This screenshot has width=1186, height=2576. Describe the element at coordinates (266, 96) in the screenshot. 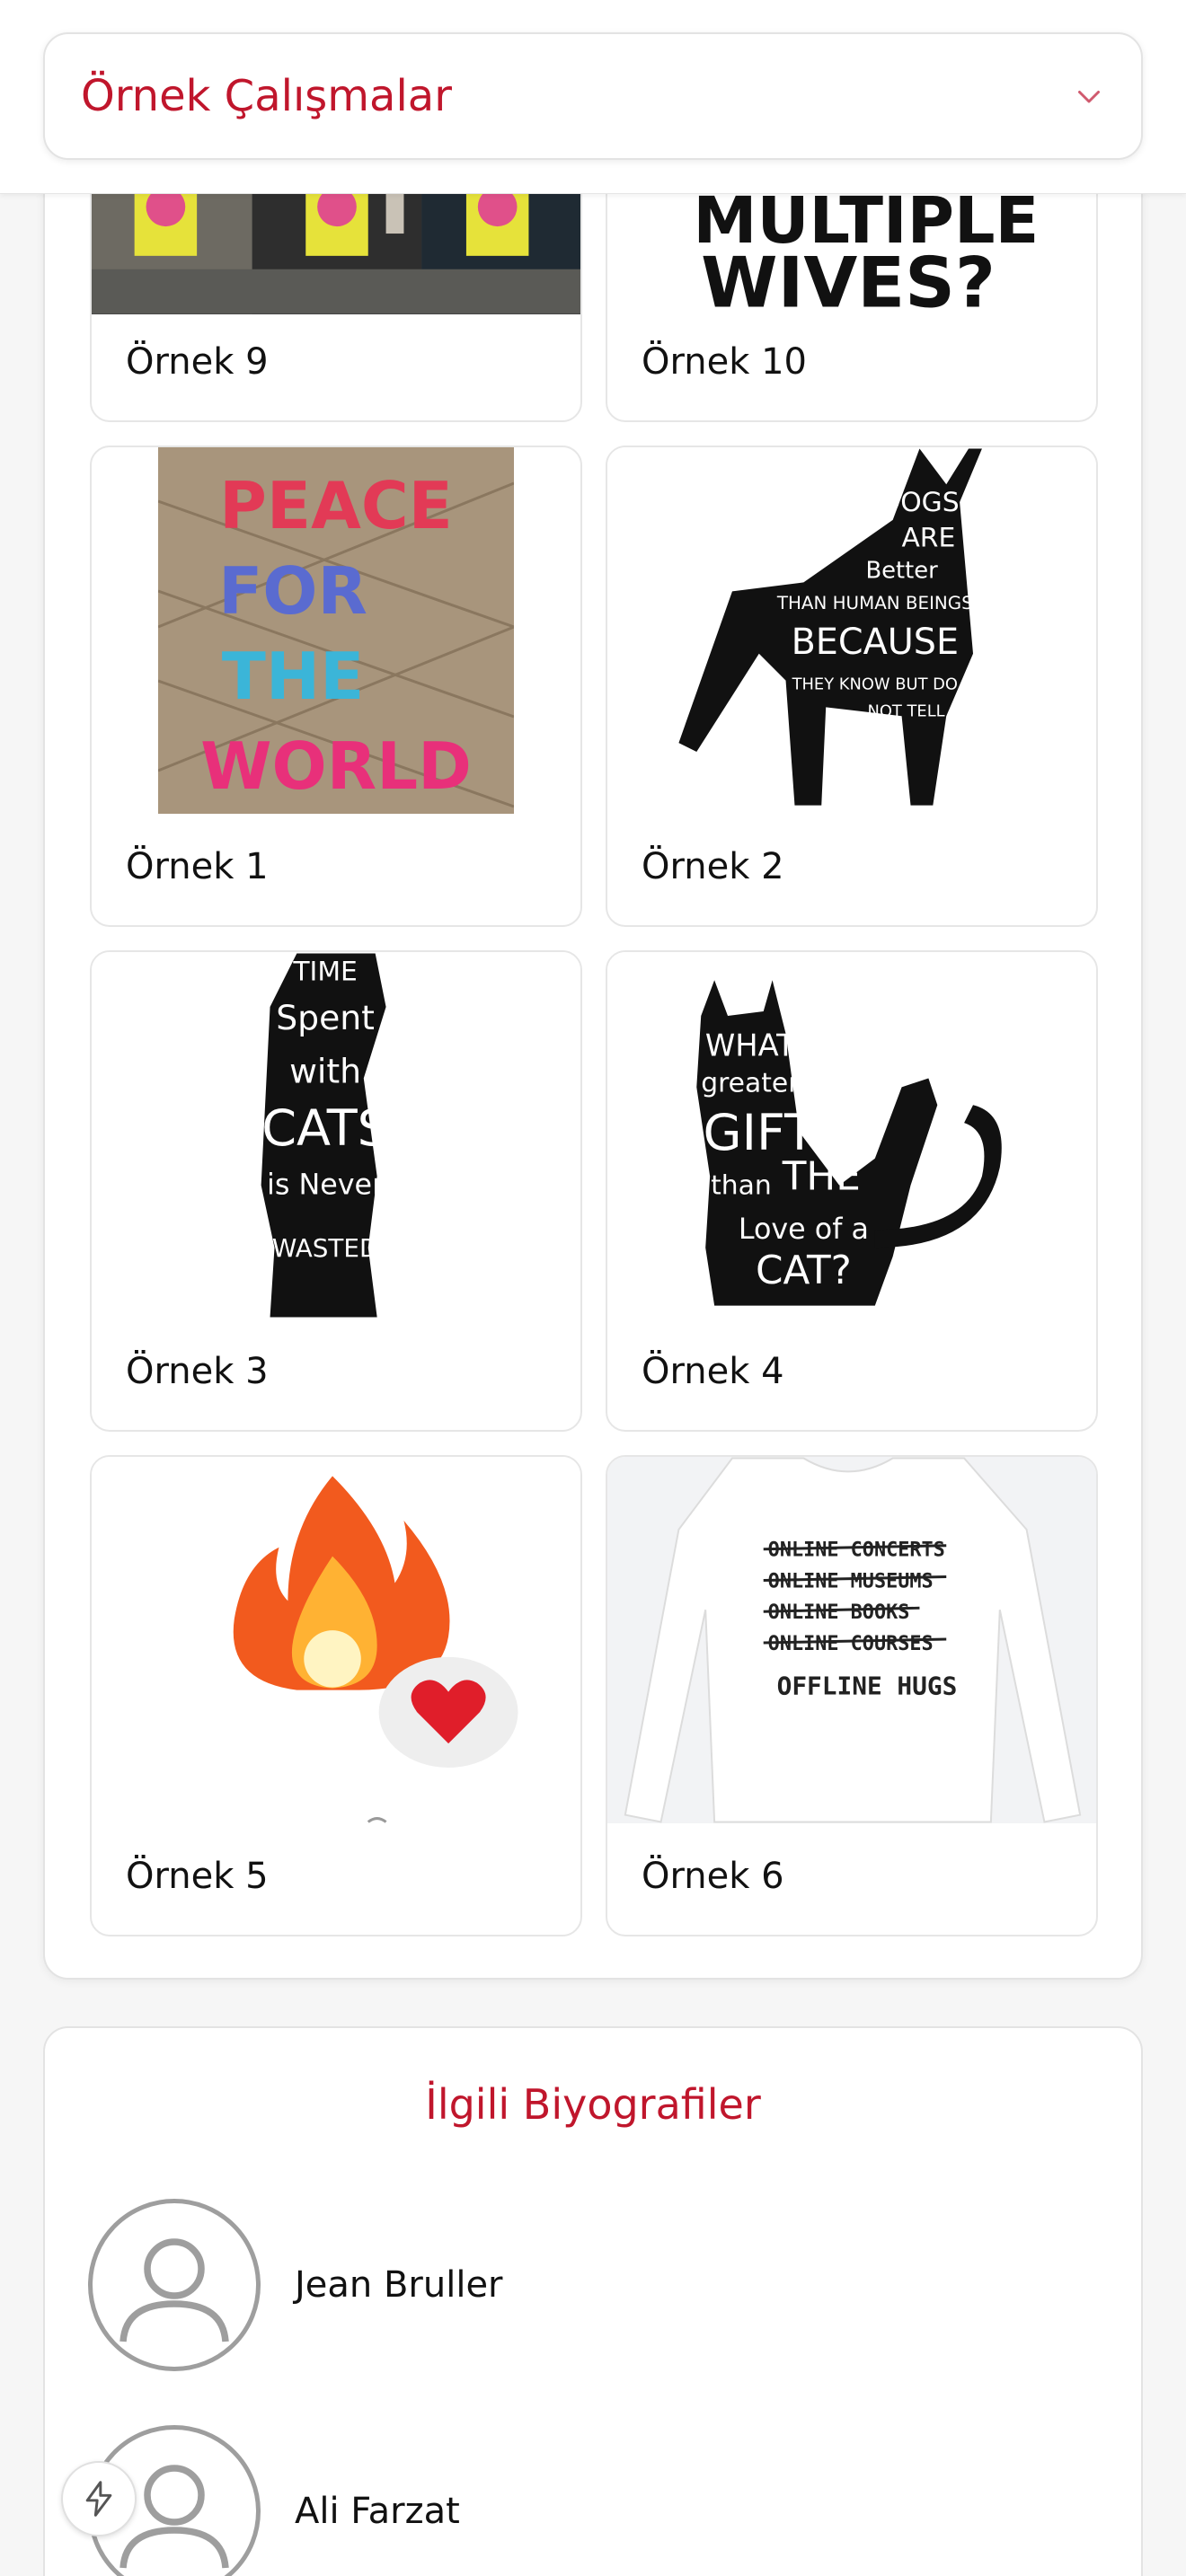

I see `accordion-title: Örnek Çalışmalar` at that location.